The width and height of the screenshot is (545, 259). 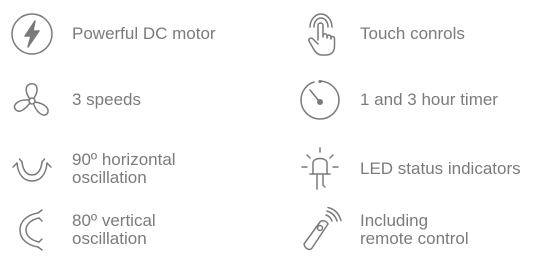 I want to click on touch-icon, so click(x=320, y=34).